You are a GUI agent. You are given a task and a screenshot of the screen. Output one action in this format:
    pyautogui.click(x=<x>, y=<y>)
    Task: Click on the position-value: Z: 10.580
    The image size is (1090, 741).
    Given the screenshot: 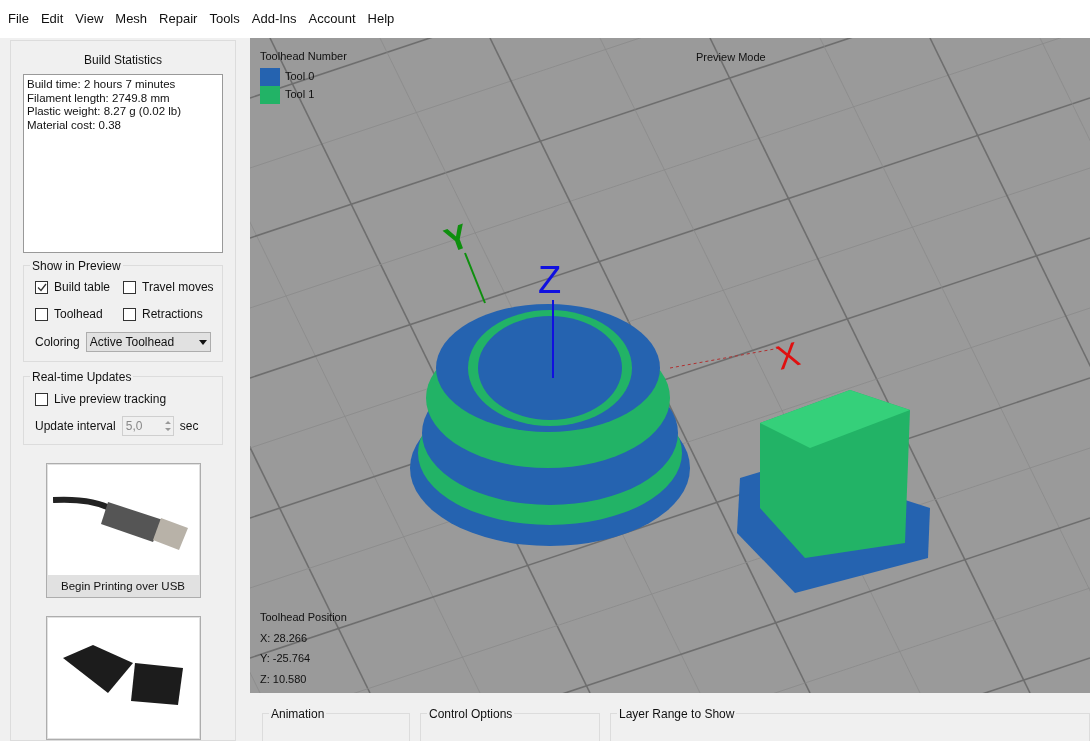 What is the action you would take?
    pyautogui.click(x=284, y=679)
    